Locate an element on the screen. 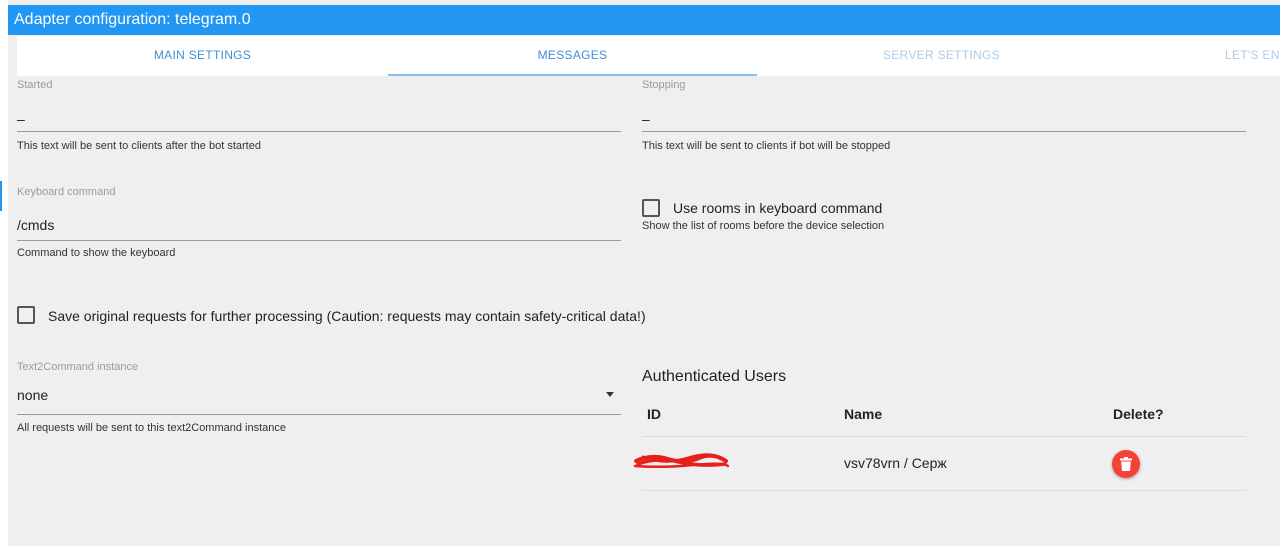 The image size is (1280, 546). authenticated-users-title: Authenticated Users is located at coordinates (714, 376).